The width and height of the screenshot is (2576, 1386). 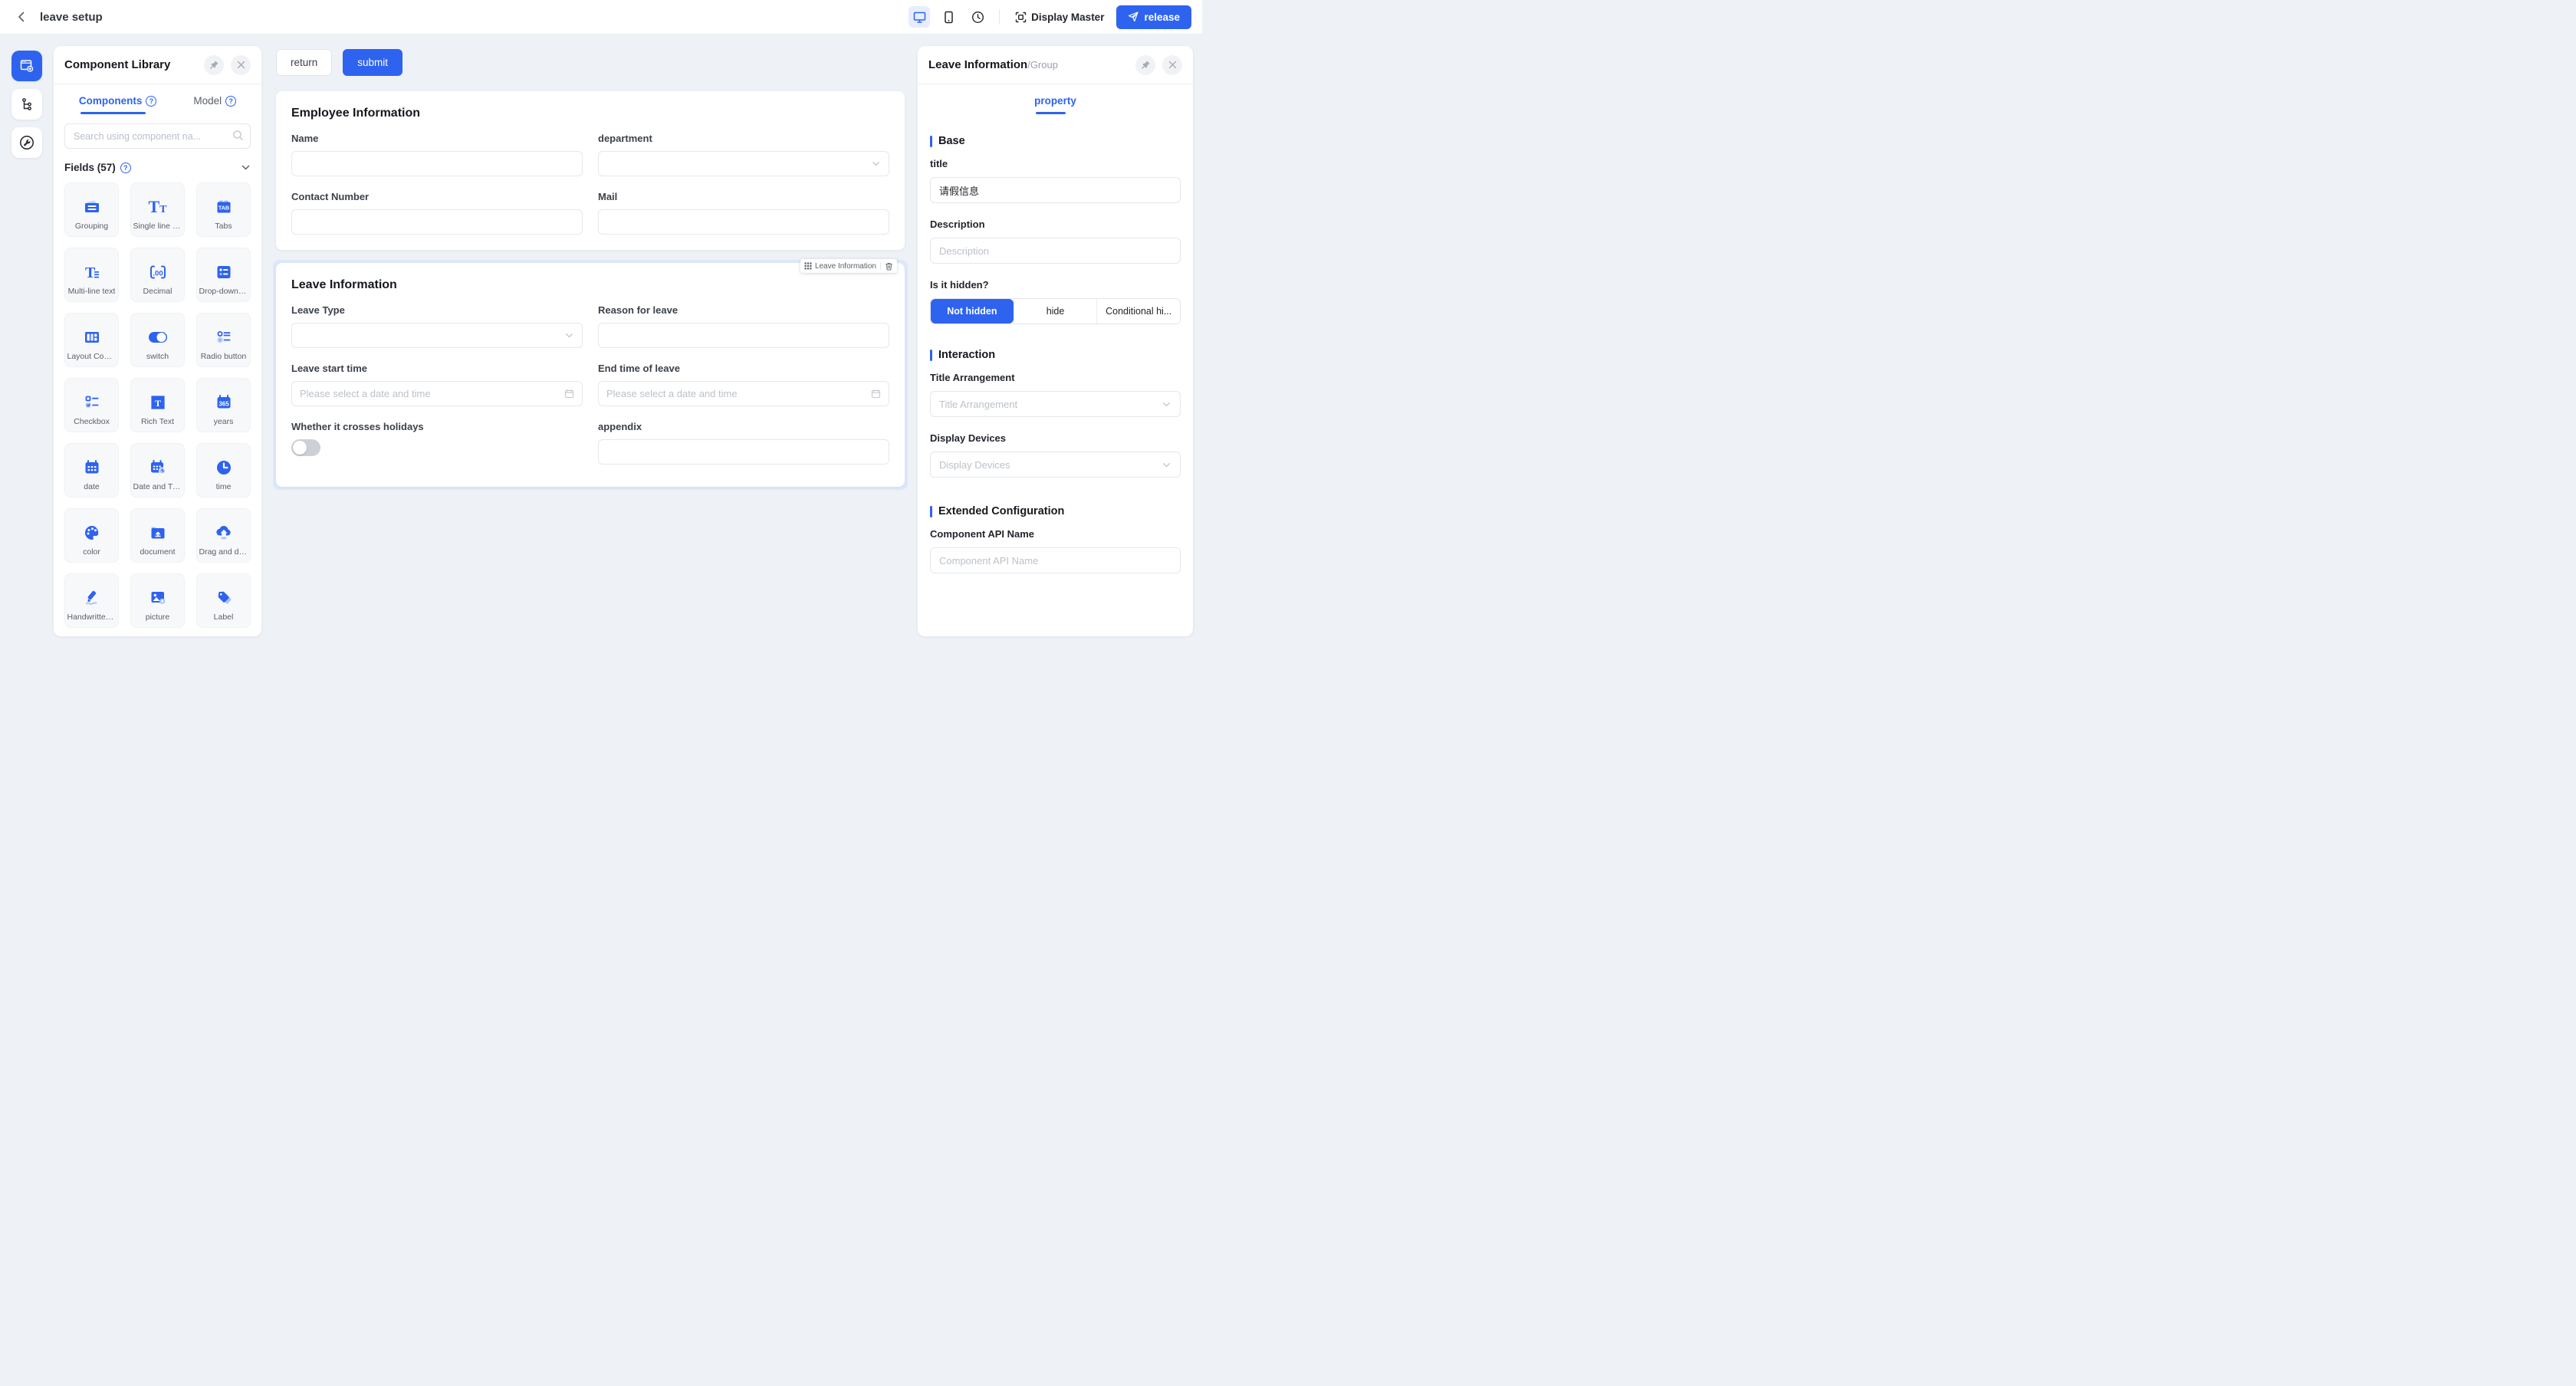 I want to click on return-button: return, so click(x=304, y=63).